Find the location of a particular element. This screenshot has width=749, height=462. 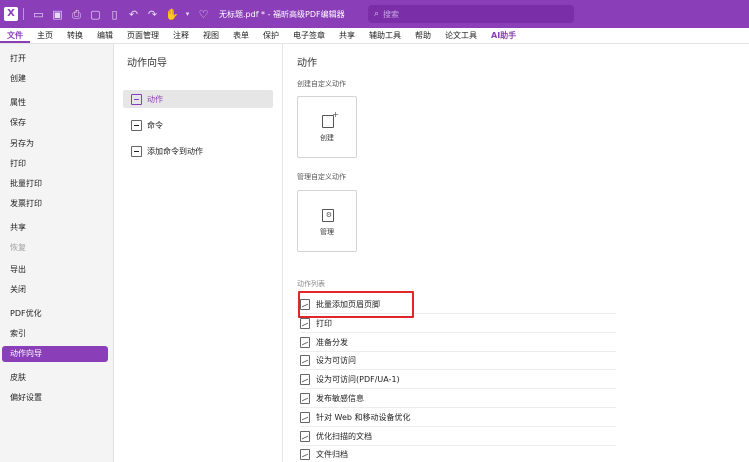

menu-tab-5: 注释 is located at coordinates (181, 36).